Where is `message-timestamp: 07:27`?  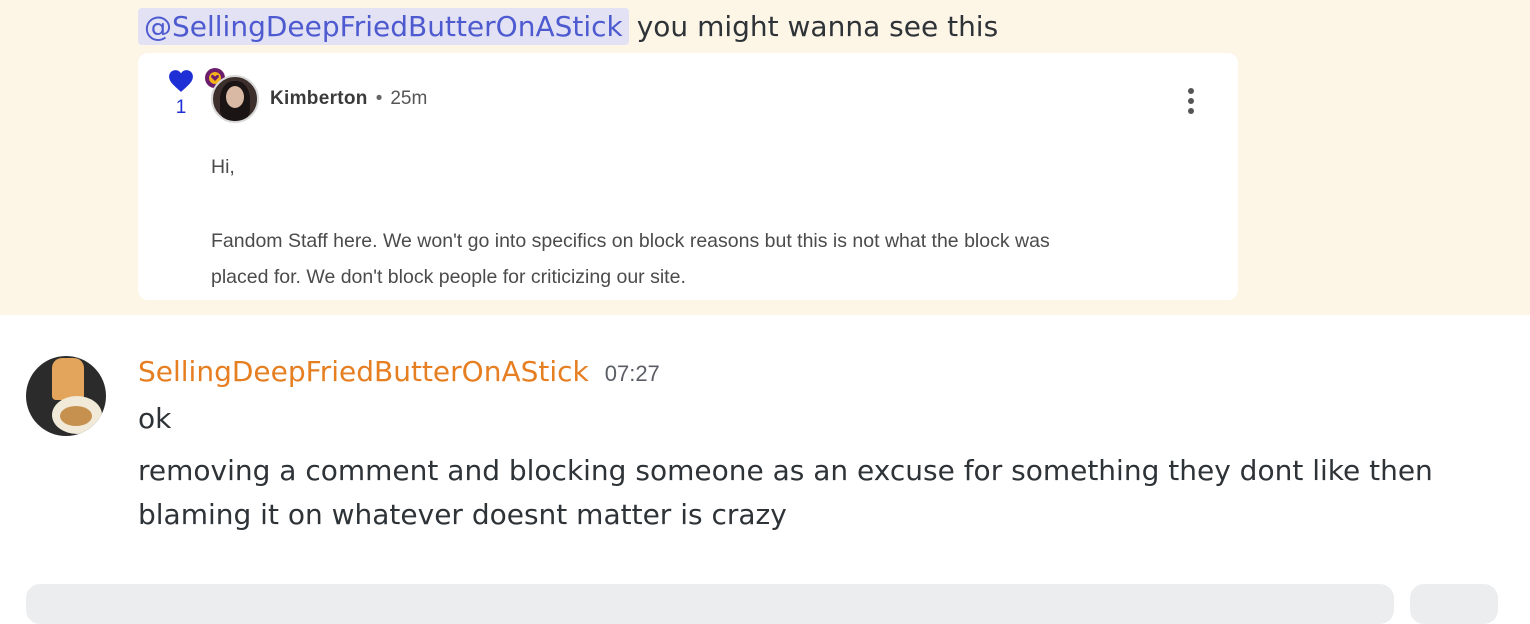
message-timestamp: 07:27 is located at coordinates (632, 373).